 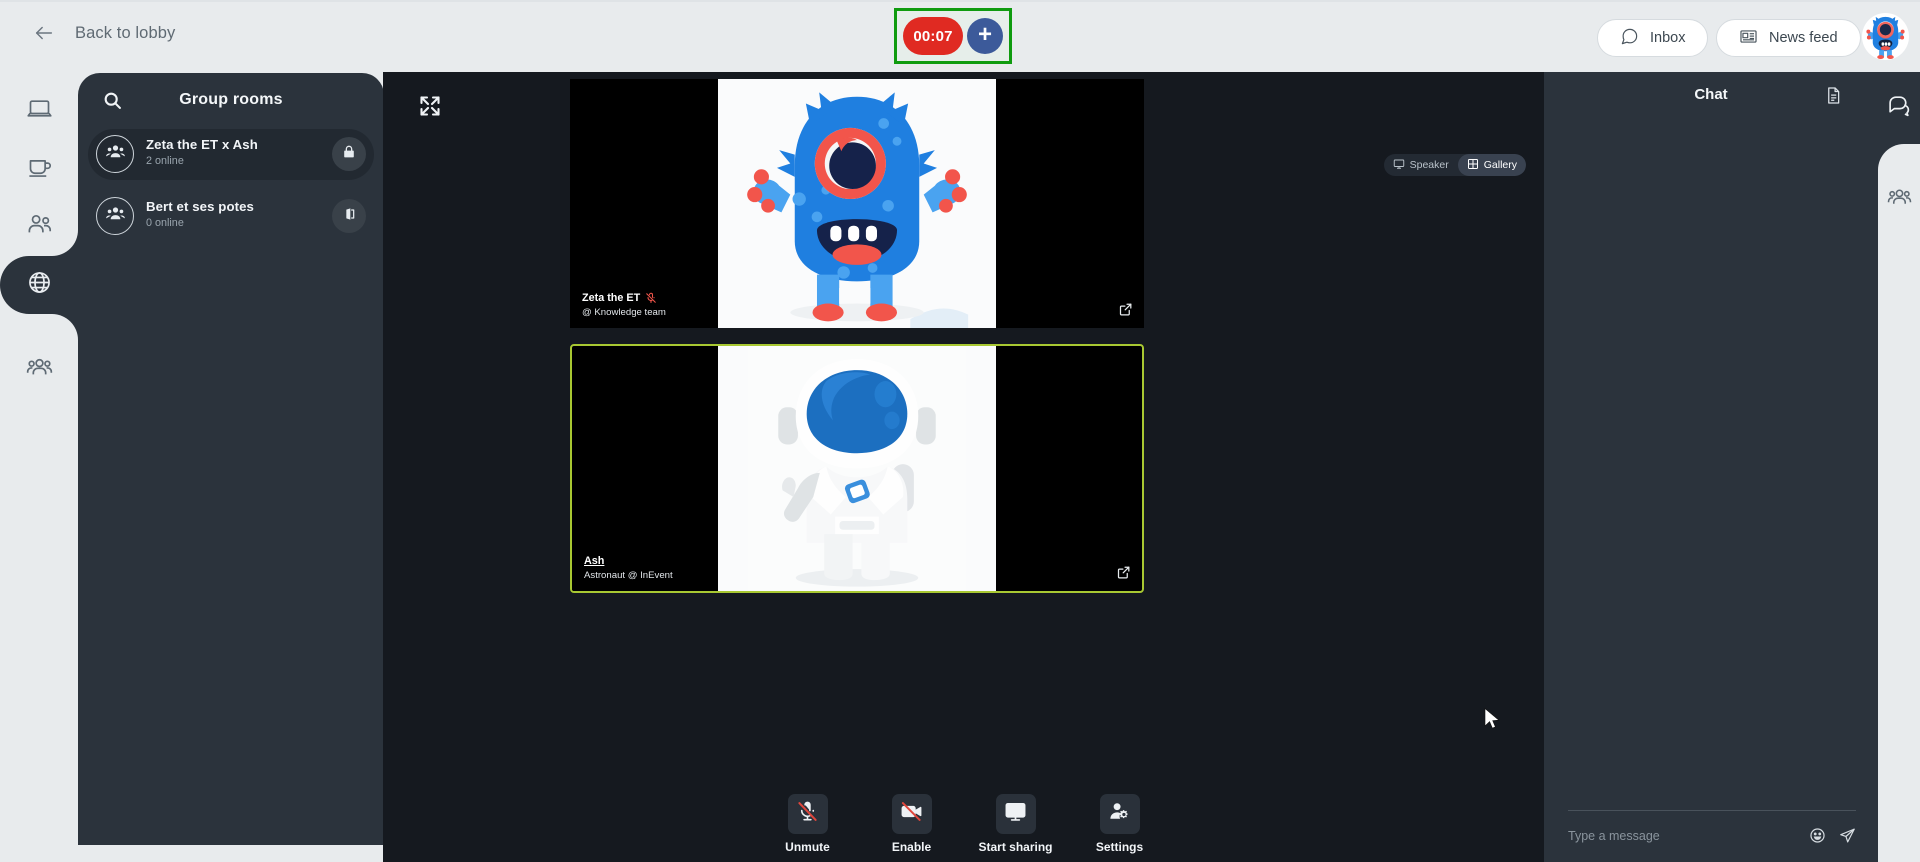 I want to click on tile-participant-name-row: Ash, so click(x=628, y=561).